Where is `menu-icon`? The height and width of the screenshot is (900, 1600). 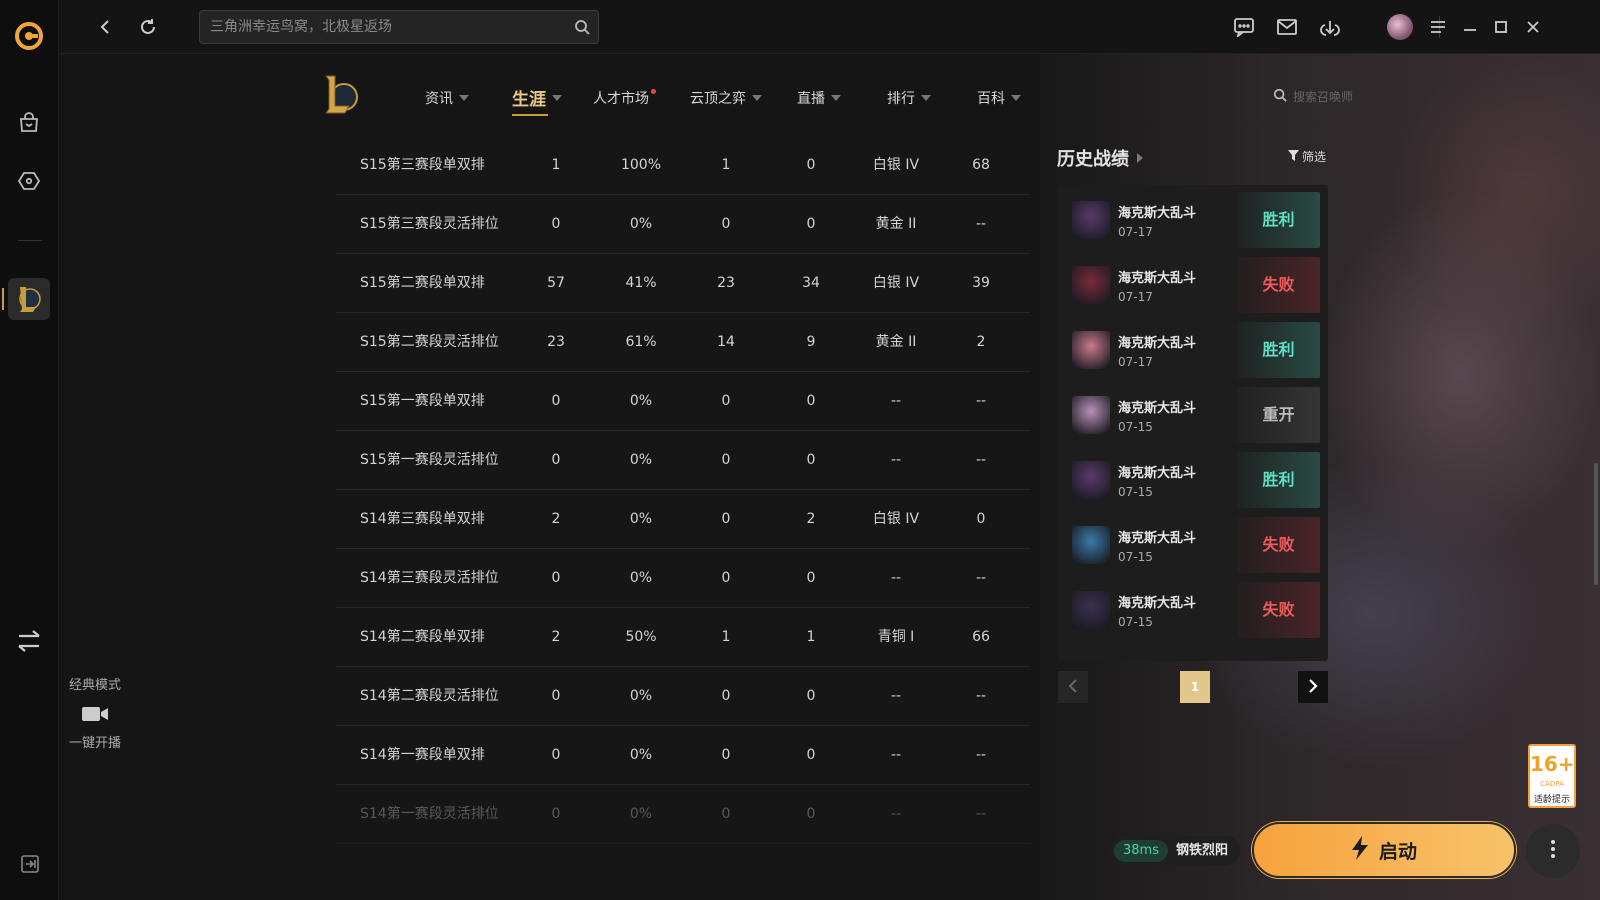
menu-icon is located at coordinates (1438, 27).